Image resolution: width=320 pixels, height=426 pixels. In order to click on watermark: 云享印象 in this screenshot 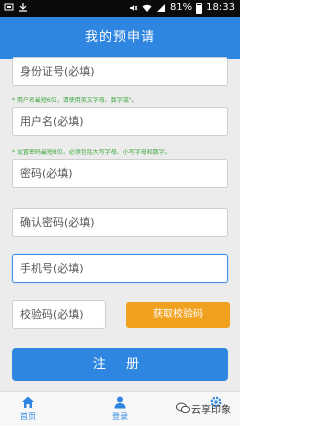, I will do `click(207, 408)`.